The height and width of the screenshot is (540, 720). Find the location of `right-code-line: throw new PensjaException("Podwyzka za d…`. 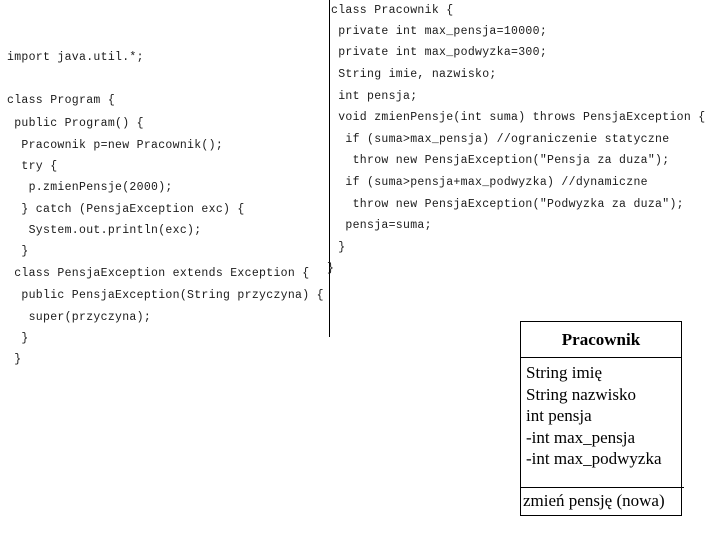

right-code-line: throw new PensjaException("Podwyzka za d… is located at coordinates (507, 204).